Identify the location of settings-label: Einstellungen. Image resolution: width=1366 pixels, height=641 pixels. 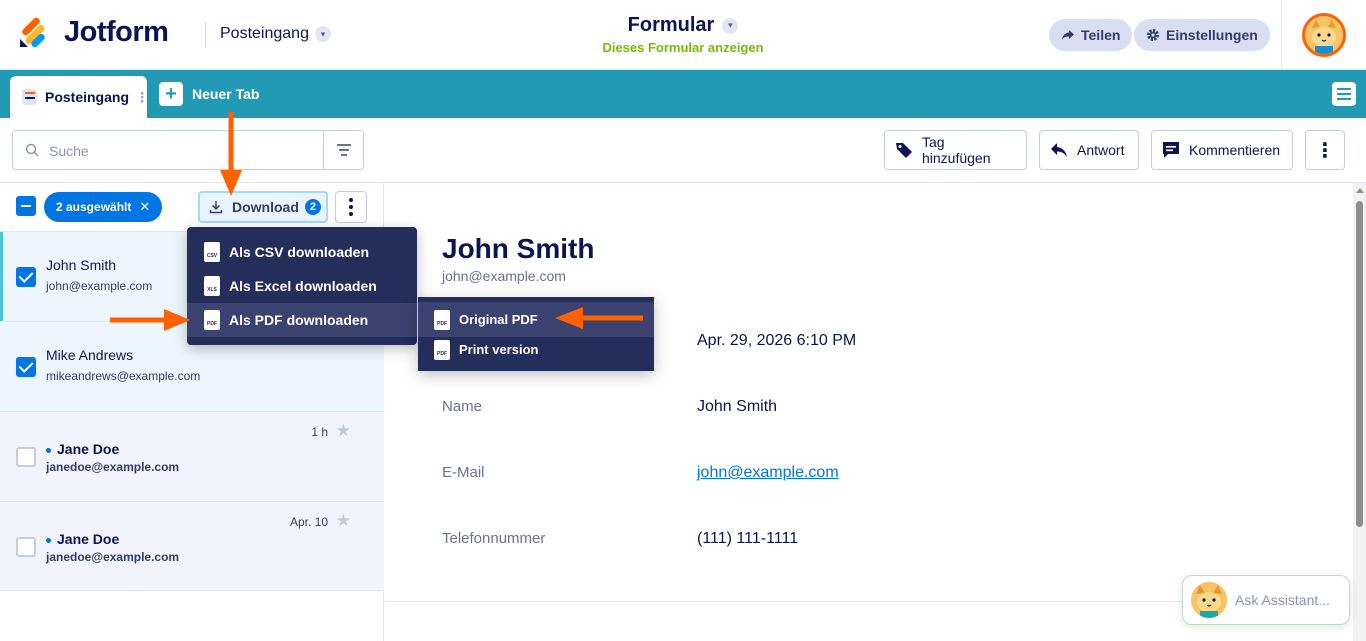
(1212, 35).